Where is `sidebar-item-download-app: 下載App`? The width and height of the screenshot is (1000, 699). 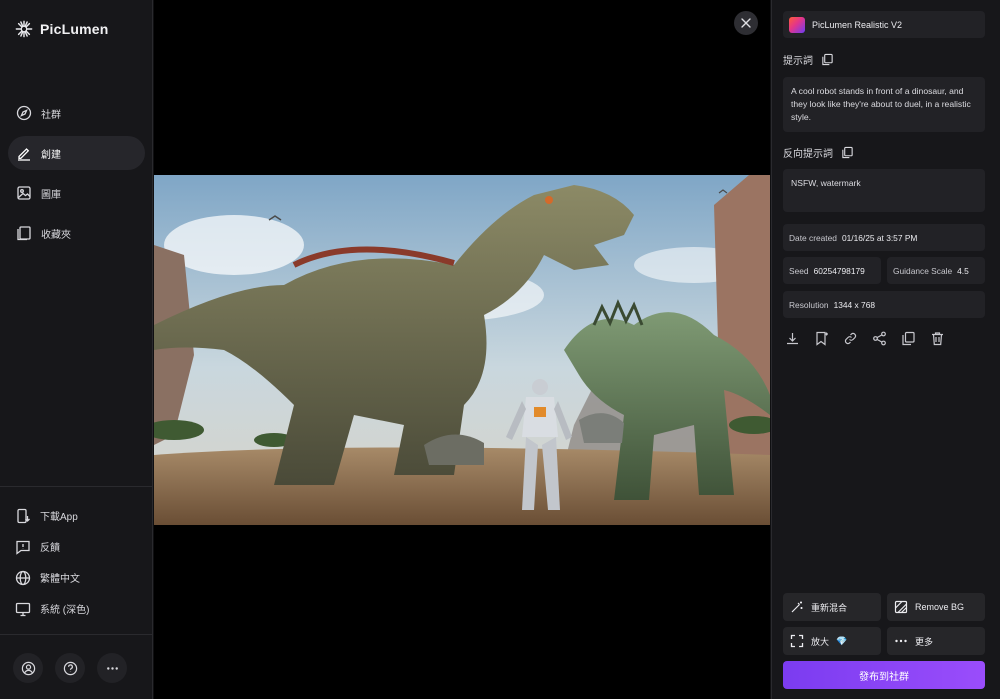
sidebar-item-download-app: 下載App is located at coordinates (76, 515).